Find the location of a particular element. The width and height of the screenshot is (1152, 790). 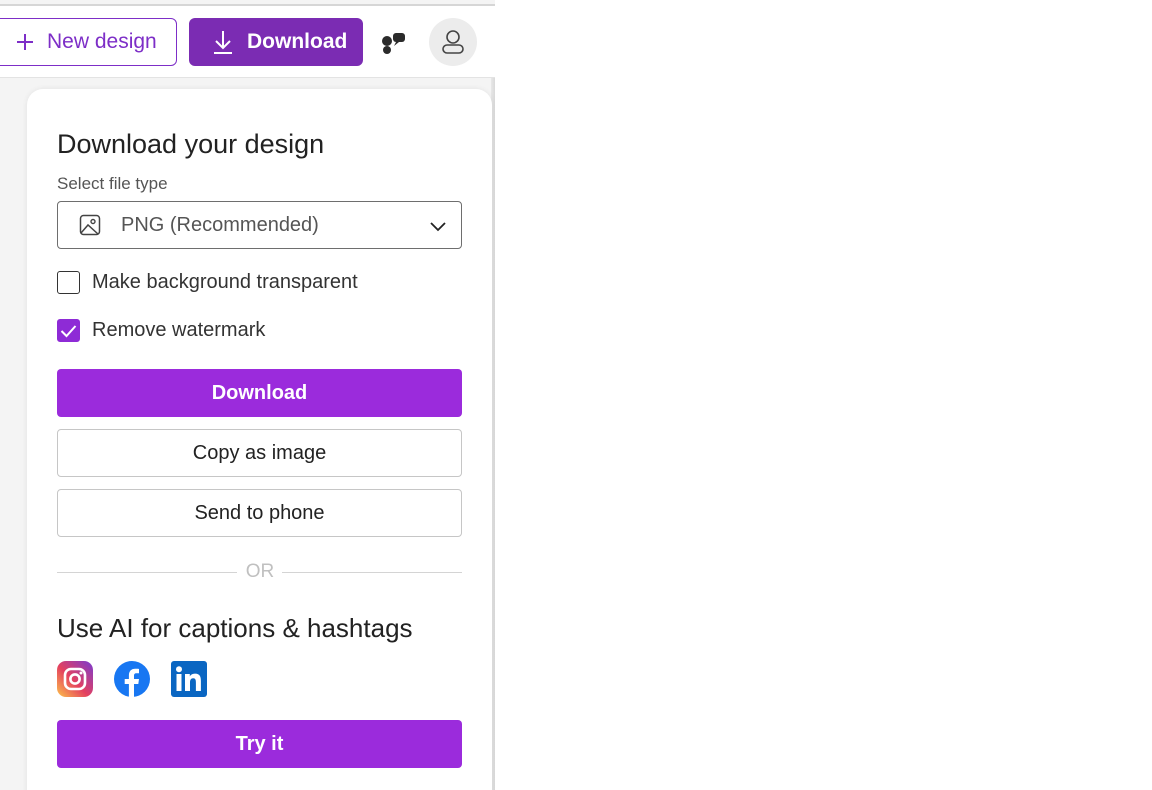

remove-watermark-option: Remove watermark is located at coordinates (161, 330).